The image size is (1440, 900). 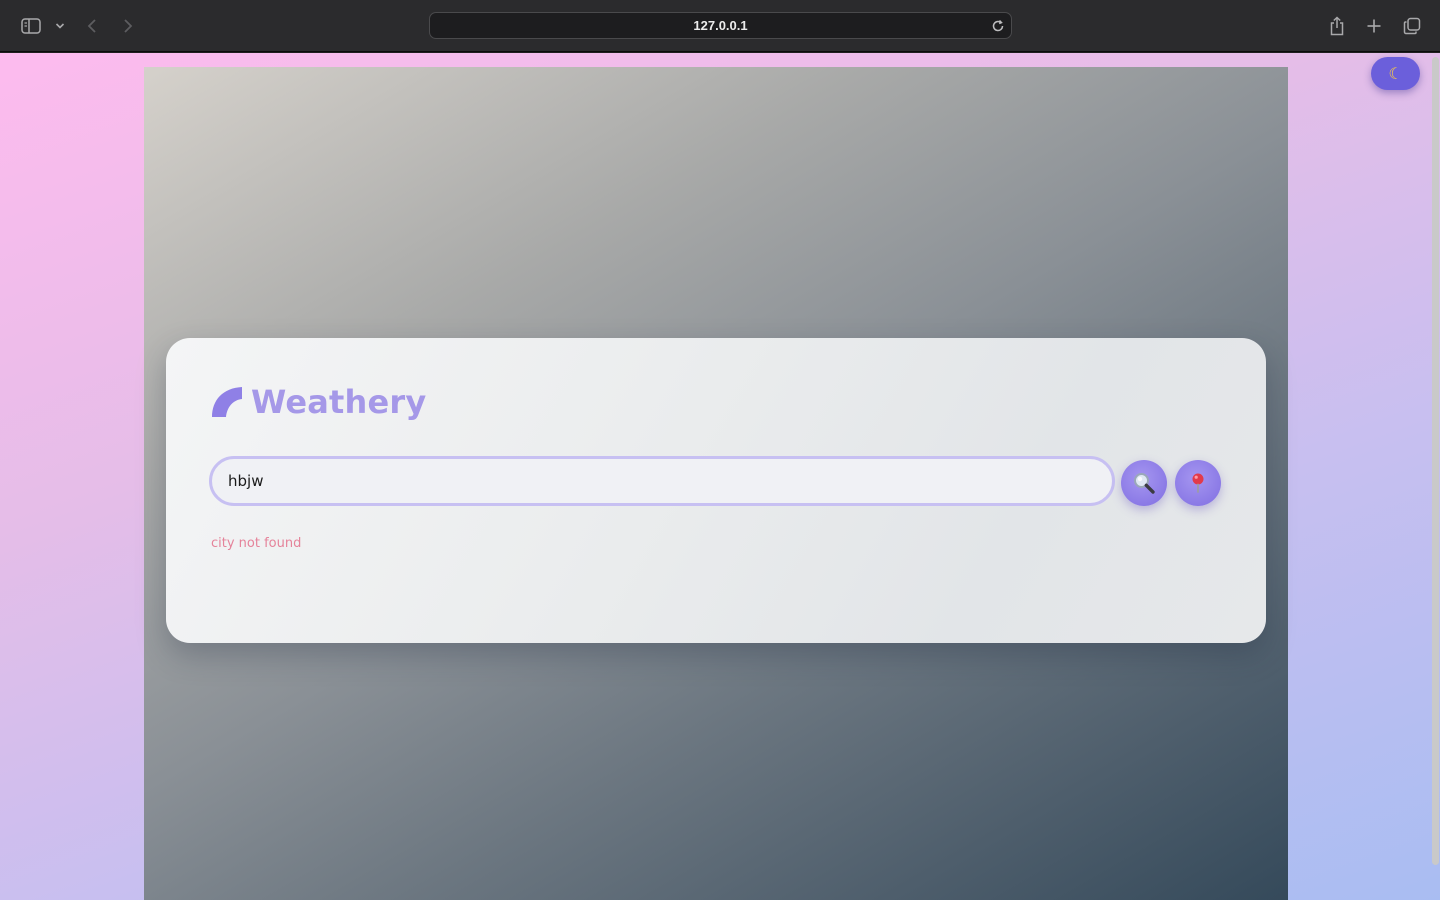 What do you see at coordinates (128, 26) in the screenshot?
I see `forward-arrow-icon` at bounding box center [128, 26].